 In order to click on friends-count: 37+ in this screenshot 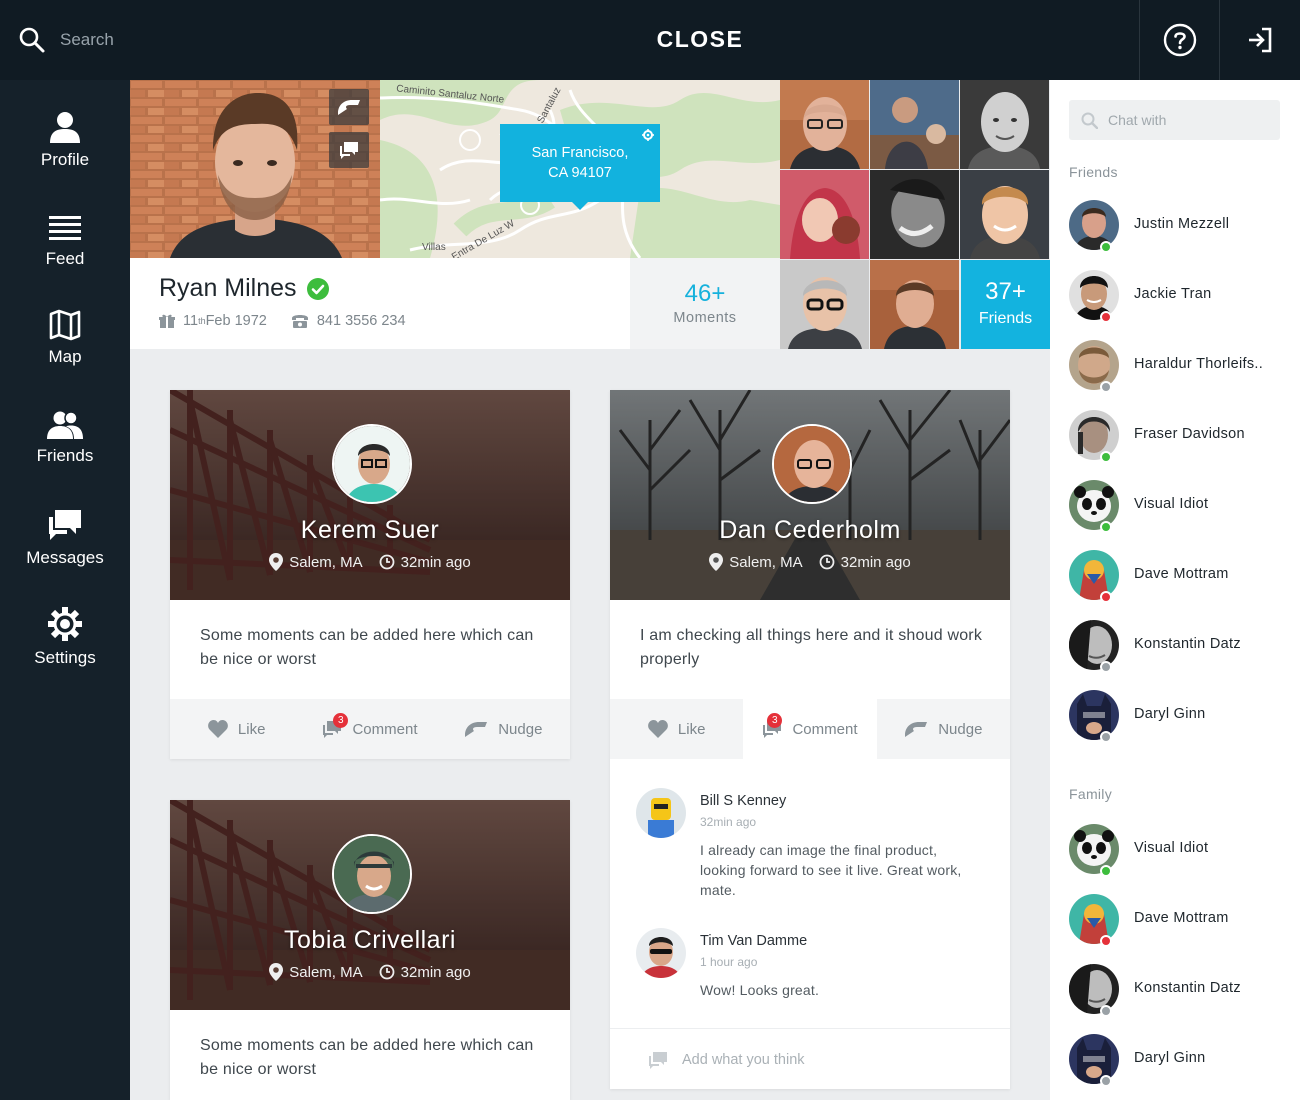, I will do `click(1005, 291)`.